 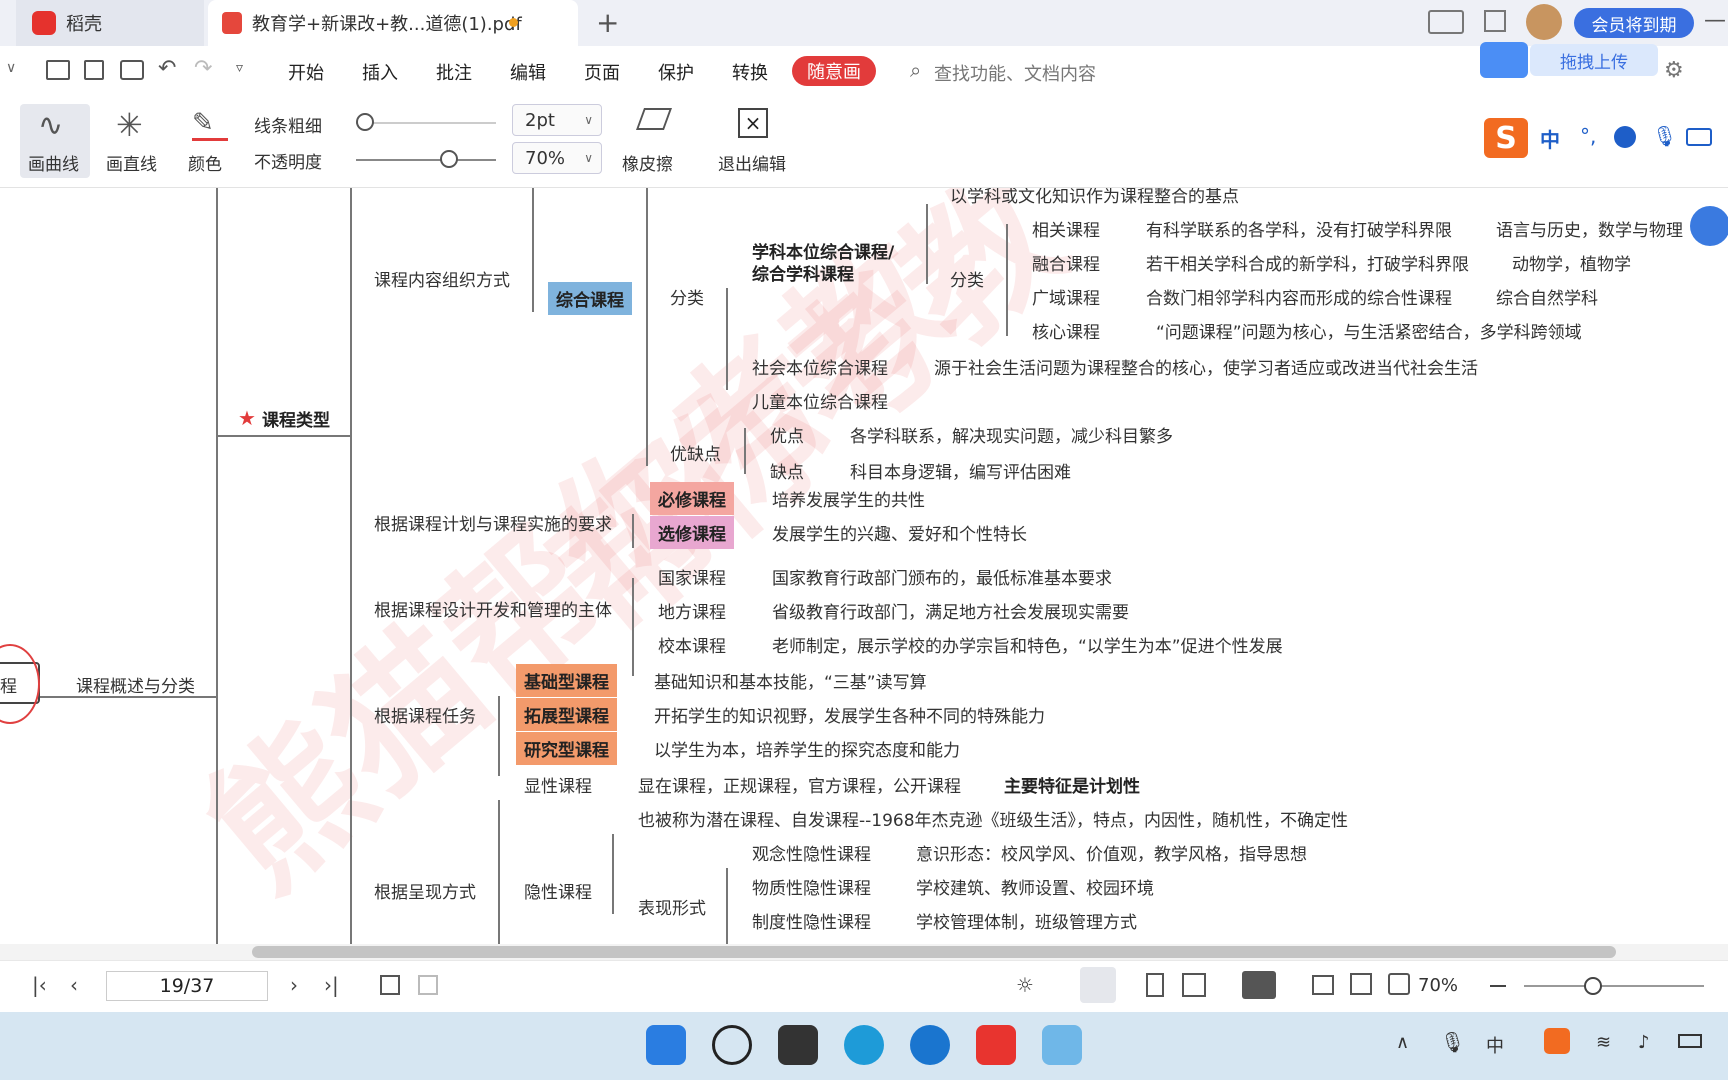 What do you see at coordinates (1664, 136) in the screenshot?
I see `ime-mic-icon: 🎙` at bounding box center [1664, 136].